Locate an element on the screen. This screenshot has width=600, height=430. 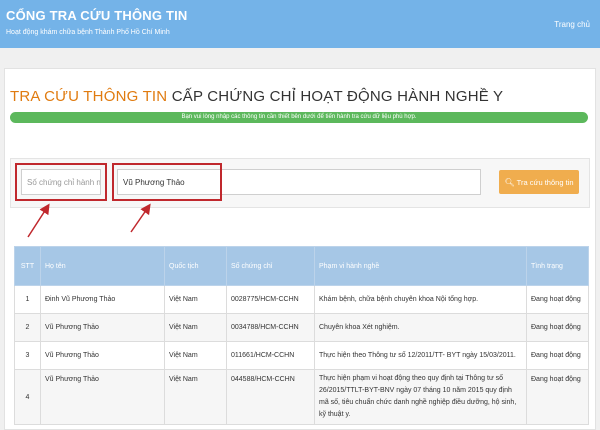
cell-stt: 2 is located at coordinates (27, 327).